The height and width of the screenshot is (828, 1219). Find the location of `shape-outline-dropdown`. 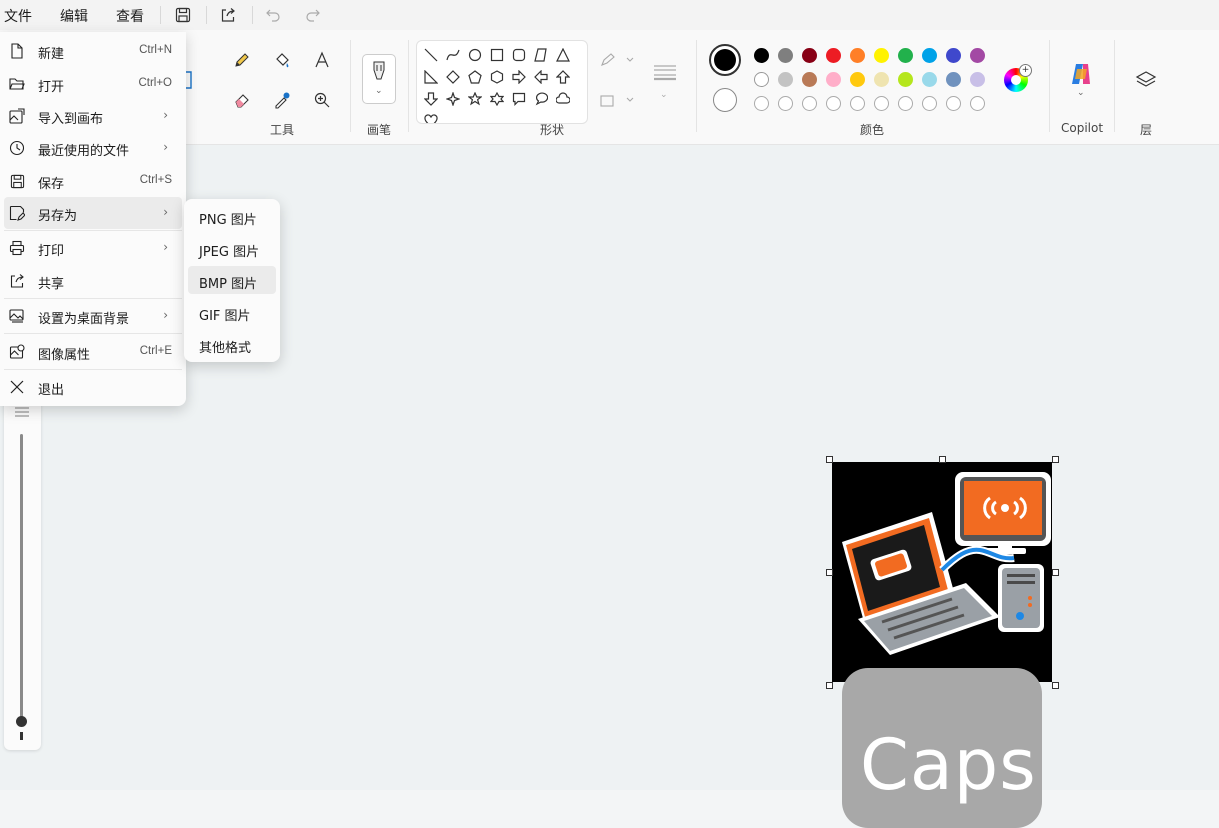

shape-outline-dropdown is located at coordinates (617, 60).